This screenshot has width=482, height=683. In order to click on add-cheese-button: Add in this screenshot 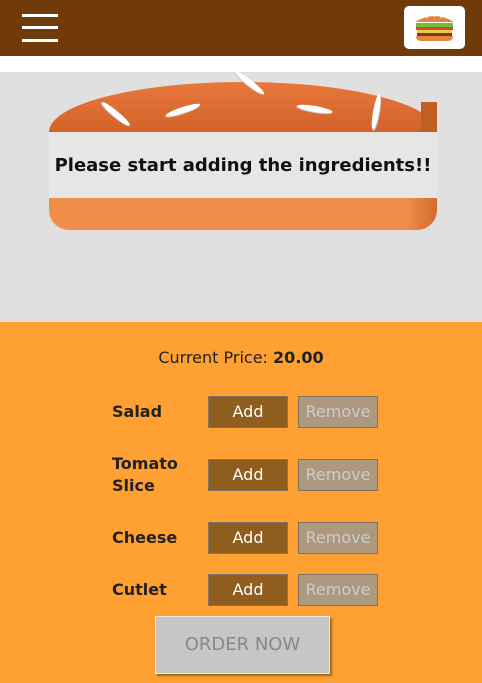, I will do `click(248, 538)`.